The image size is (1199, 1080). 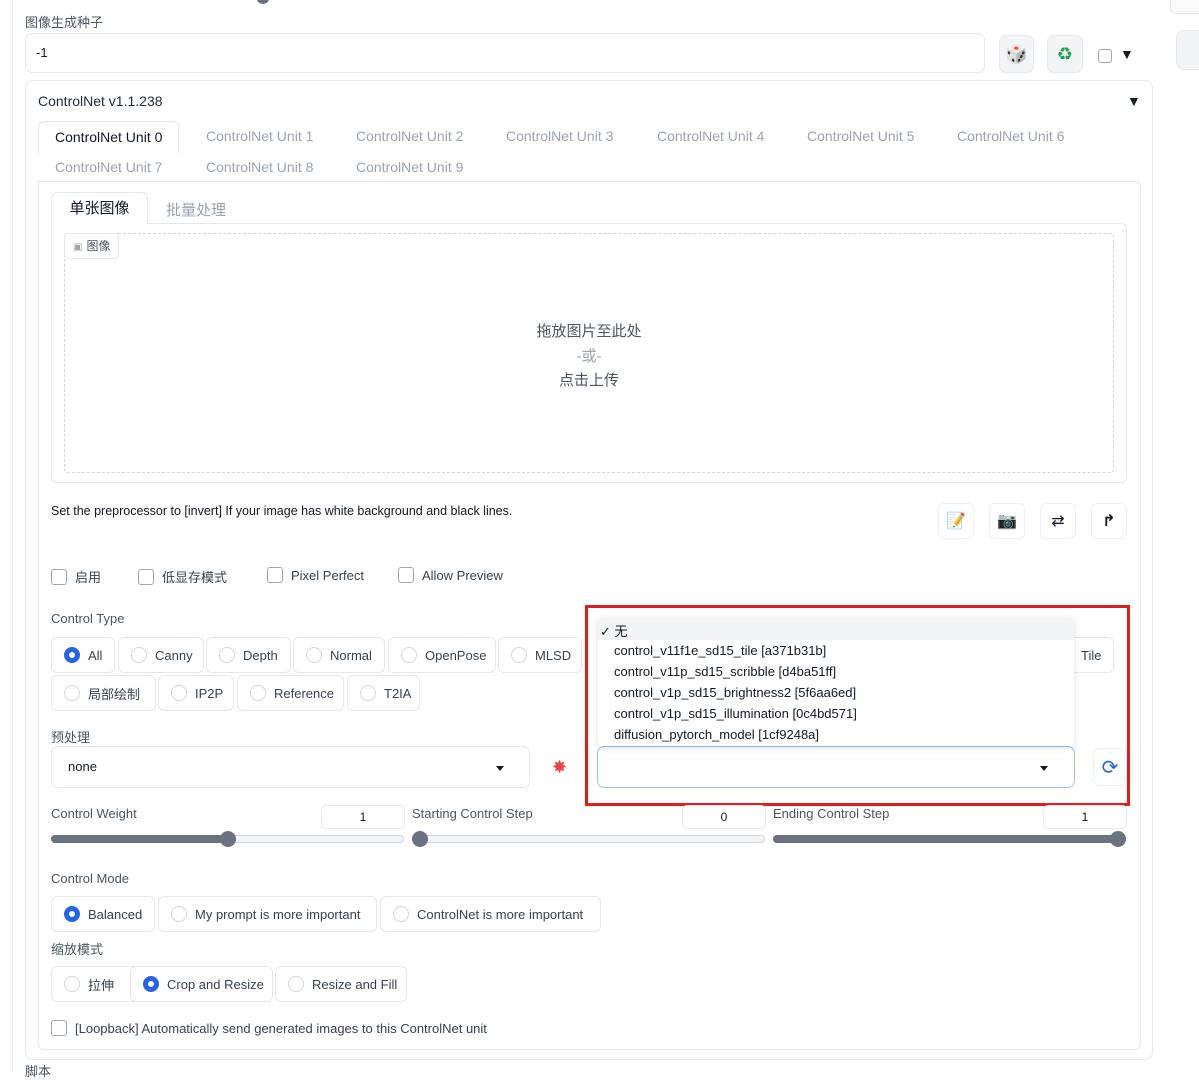 What do you see at coordinates (1118, 839) in the screenshot?
I see `end-step-slider-knob` at bounding box center [1118, 839].